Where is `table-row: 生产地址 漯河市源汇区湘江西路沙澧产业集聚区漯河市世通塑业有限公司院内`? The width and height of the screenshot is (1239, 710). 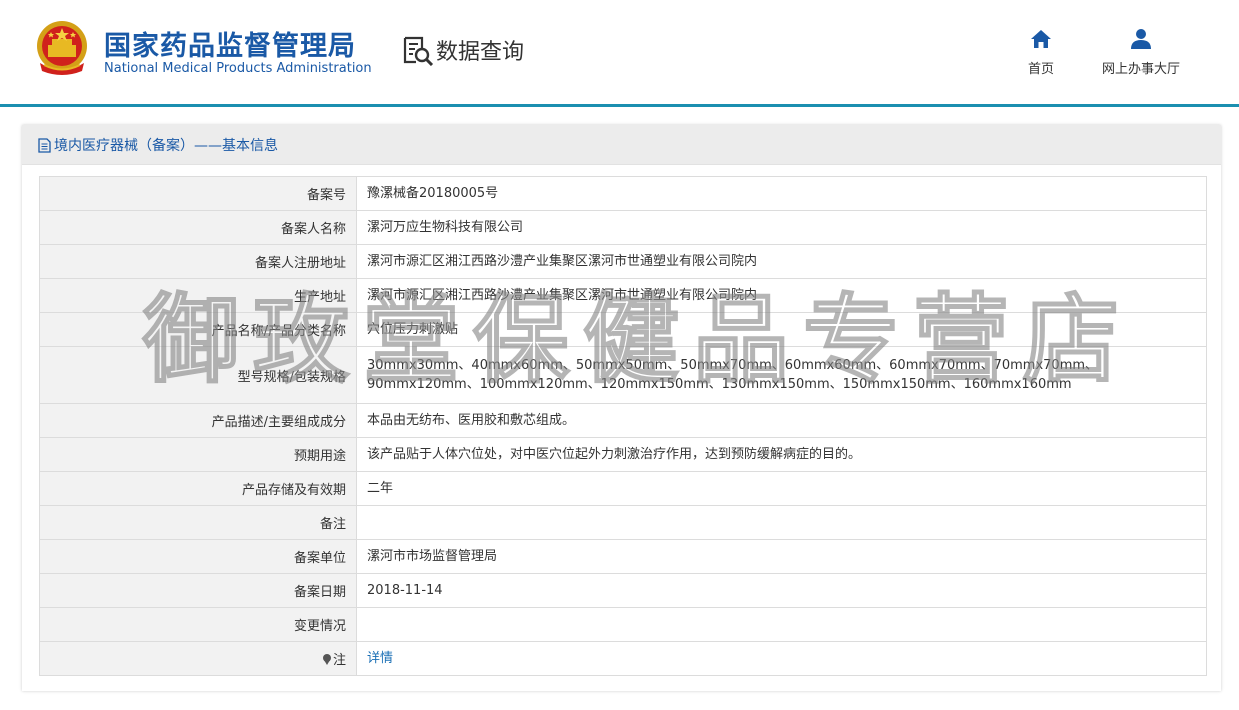
table-row: 生产地址 漯河市源汇区湘江西路沙澧产业集聚区漯河市世通塑业有限公司院内 is located at coordinates (623, 295).